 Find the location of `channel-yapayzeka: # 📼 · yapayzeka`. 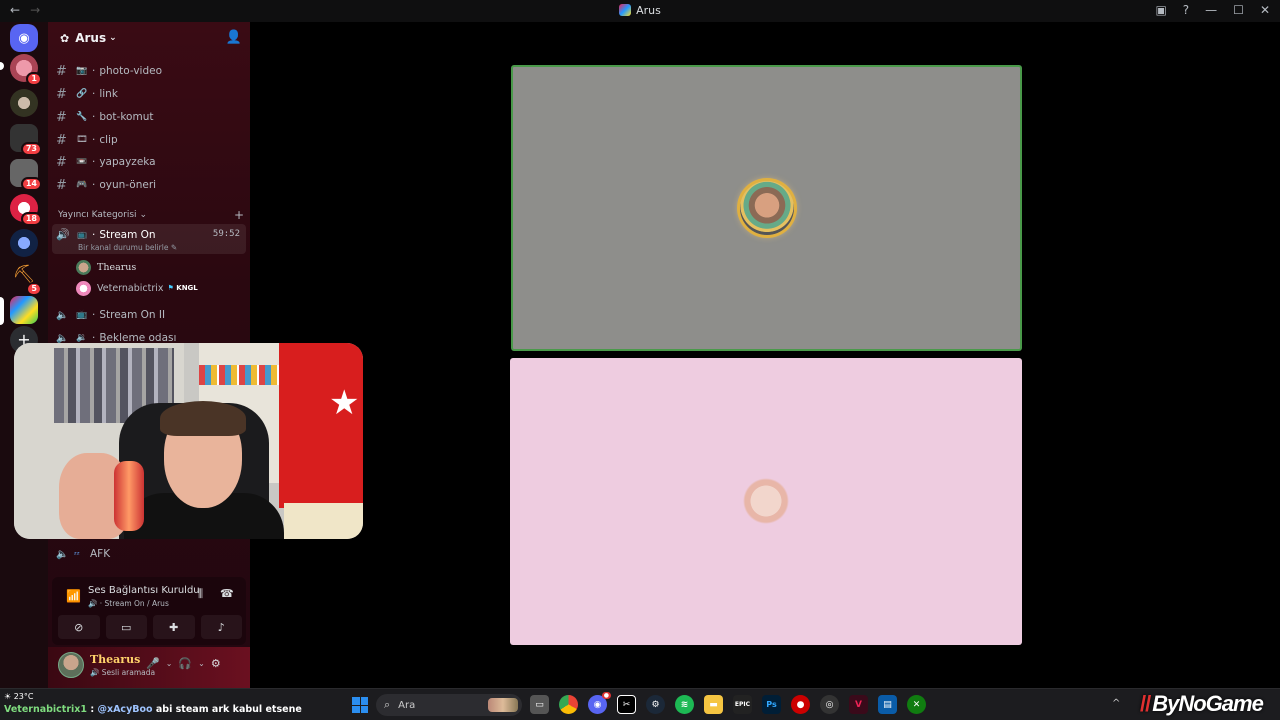

channel-yapayzeka: # 📼 · yapayzeka is located at coordinates (151, 162).